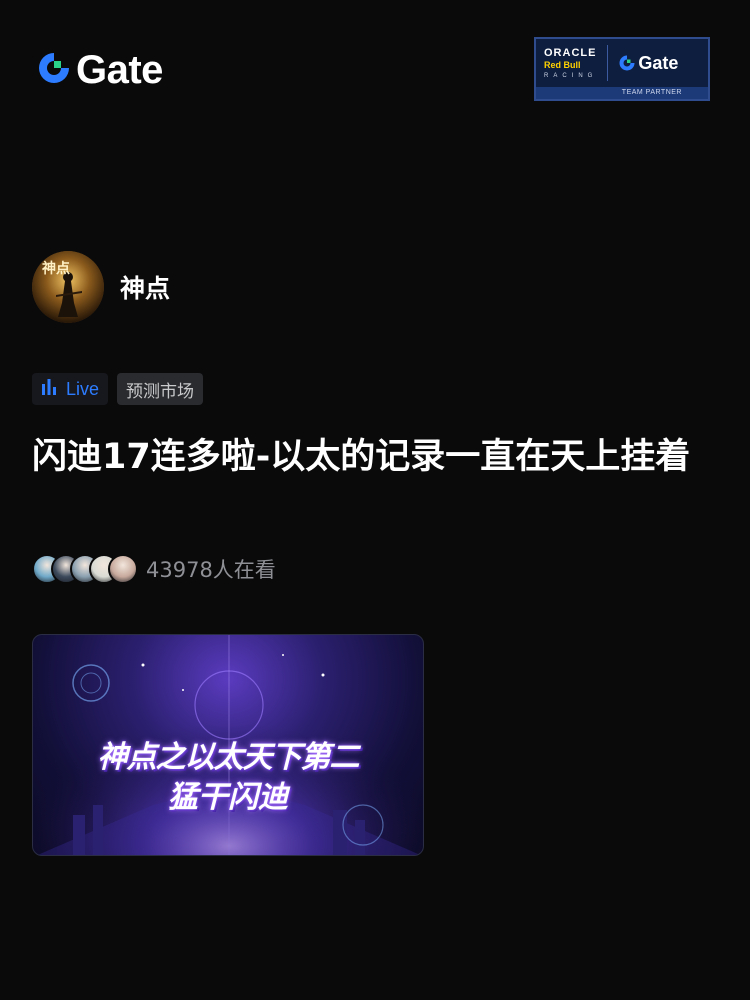 This screenshot has width=750, height=1000. I want to click on warrior-avatar-icon: 神点, so click(68, 287).